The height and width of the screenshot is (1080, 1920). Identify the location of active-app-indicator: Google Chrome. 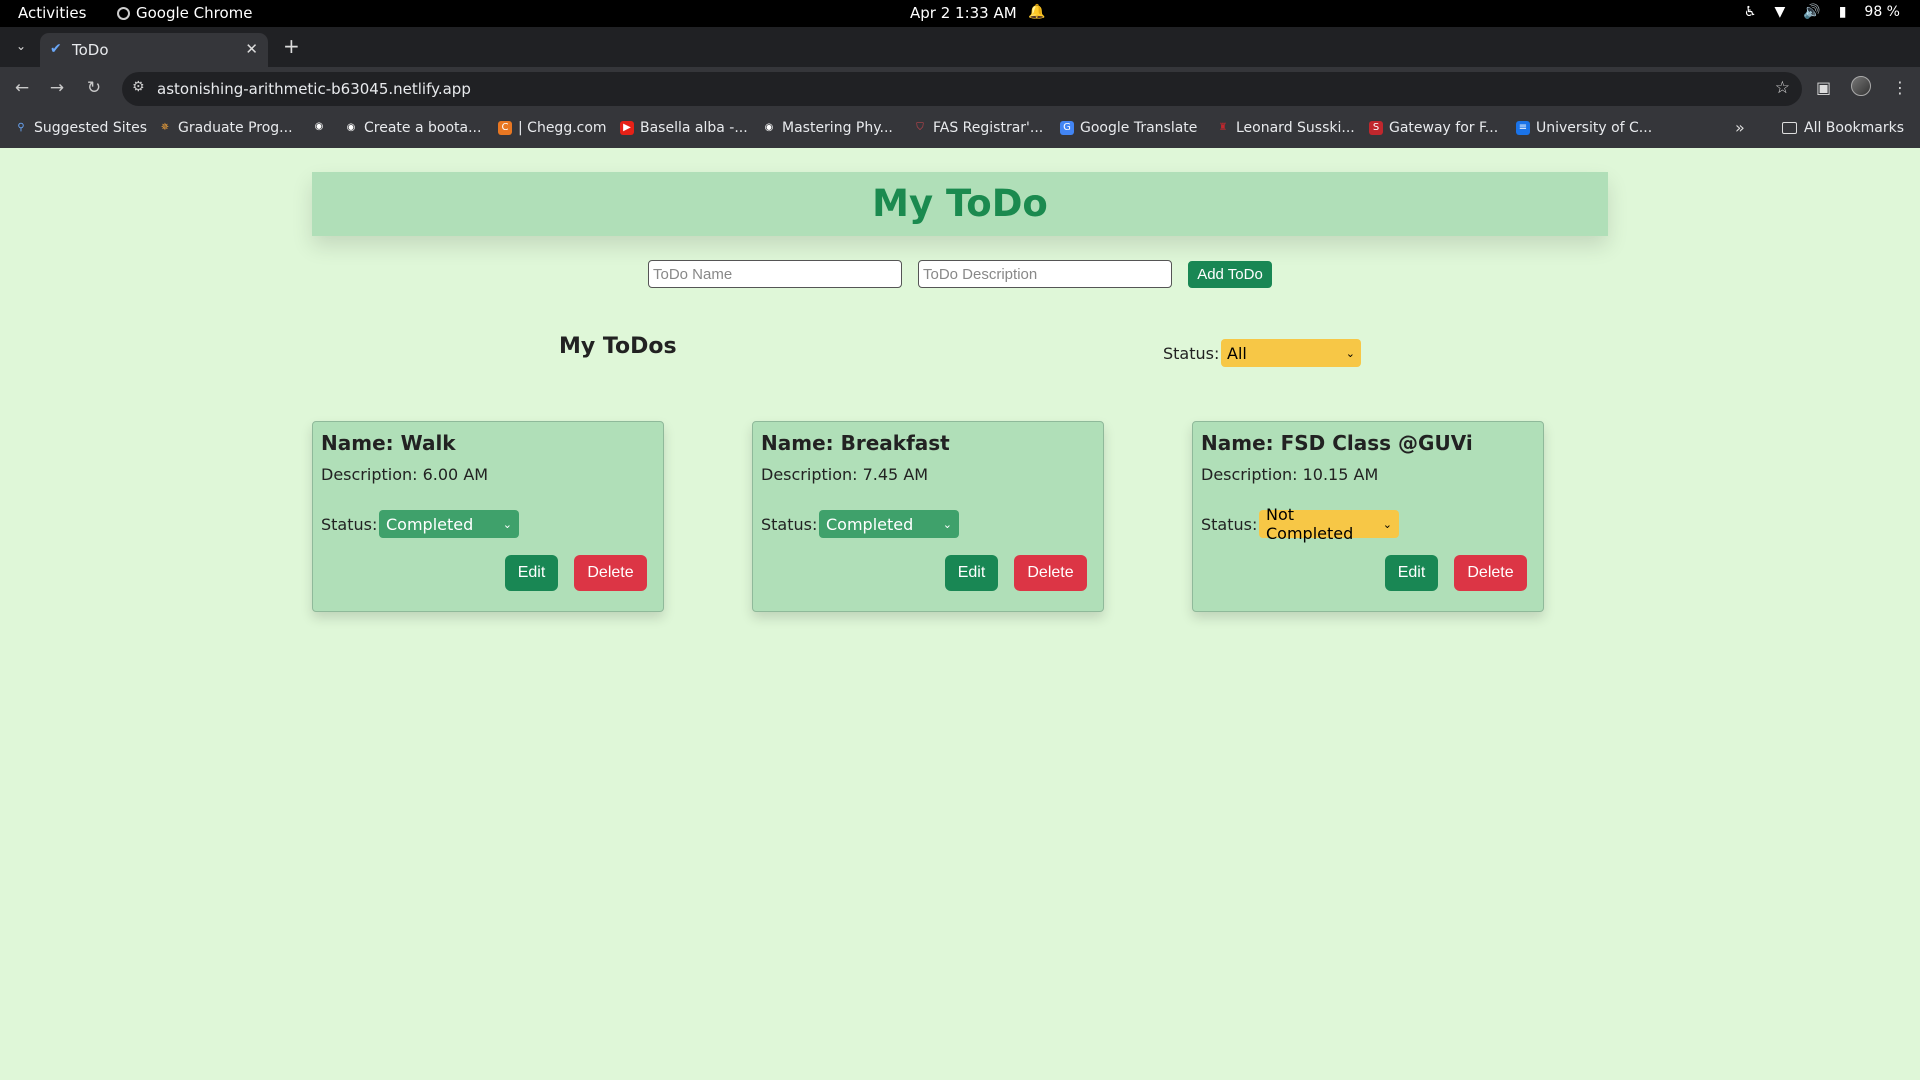
(185, 13).